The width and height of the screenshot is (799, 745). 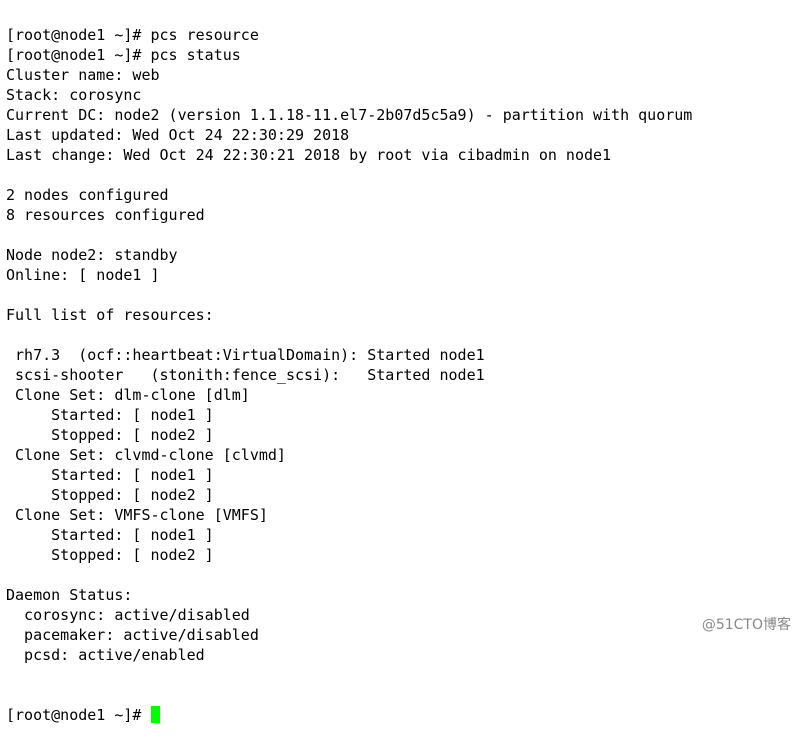 I want to click on terminal-line: Cluster name: web, so click(x=83, y=75).